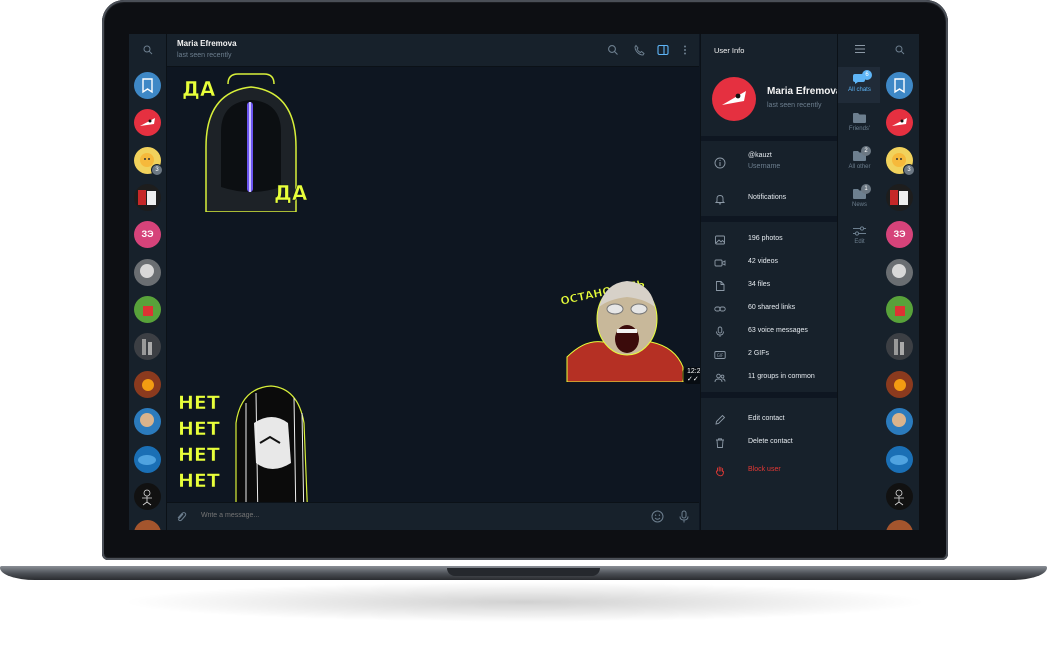 This screenshot has height=645, width=1047. What do you see at coordinates (794, 105) in the screenshot?
I see `profile-status: last seen recently` at bounding box center [794, 105].